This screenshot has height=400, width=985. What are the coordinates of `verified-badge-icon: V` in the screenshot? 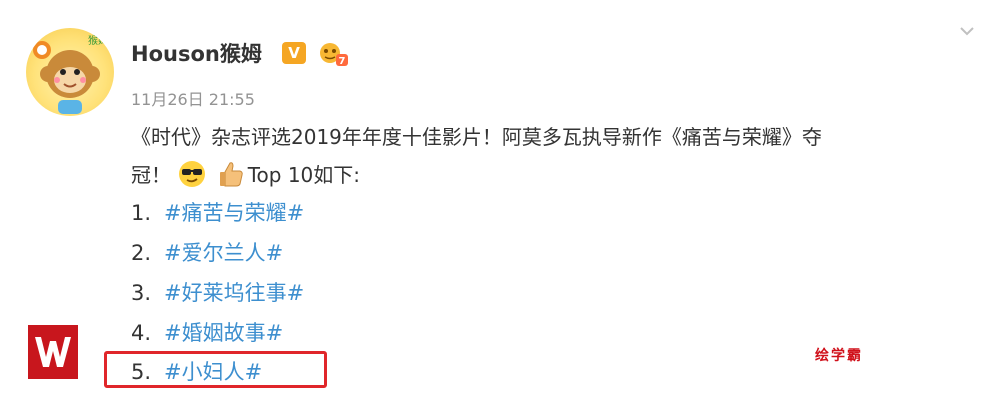 It's located at (294, 53).